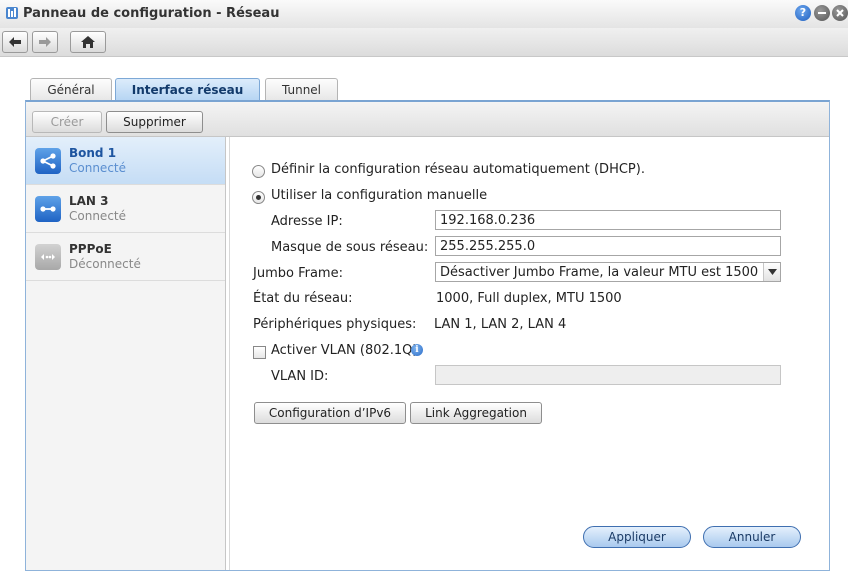 The width and height of the screenshot is (848, 571). Describe the element at coordinates (154, 122) in the screenshot. I see `delete-button: Supprimer` at that location.